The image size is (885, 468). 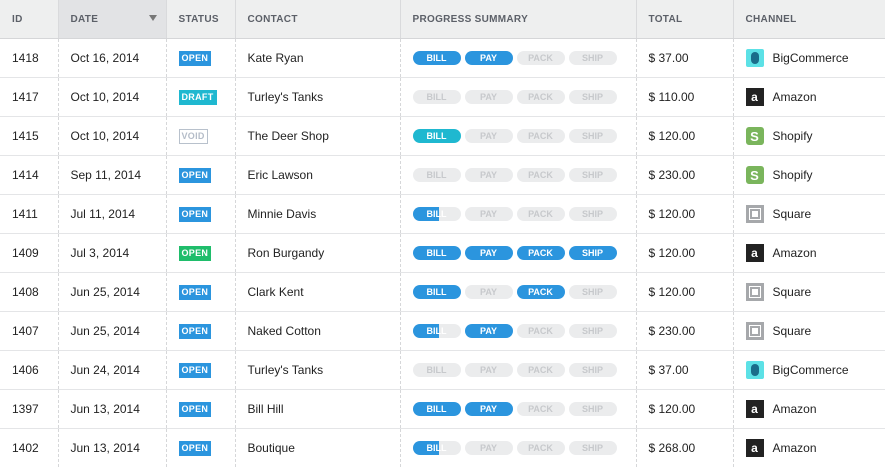 What do you see at coordinates (754, 448) in the screenshot?
I see `amazon-glyph: a` at bounding box center [754, 448].